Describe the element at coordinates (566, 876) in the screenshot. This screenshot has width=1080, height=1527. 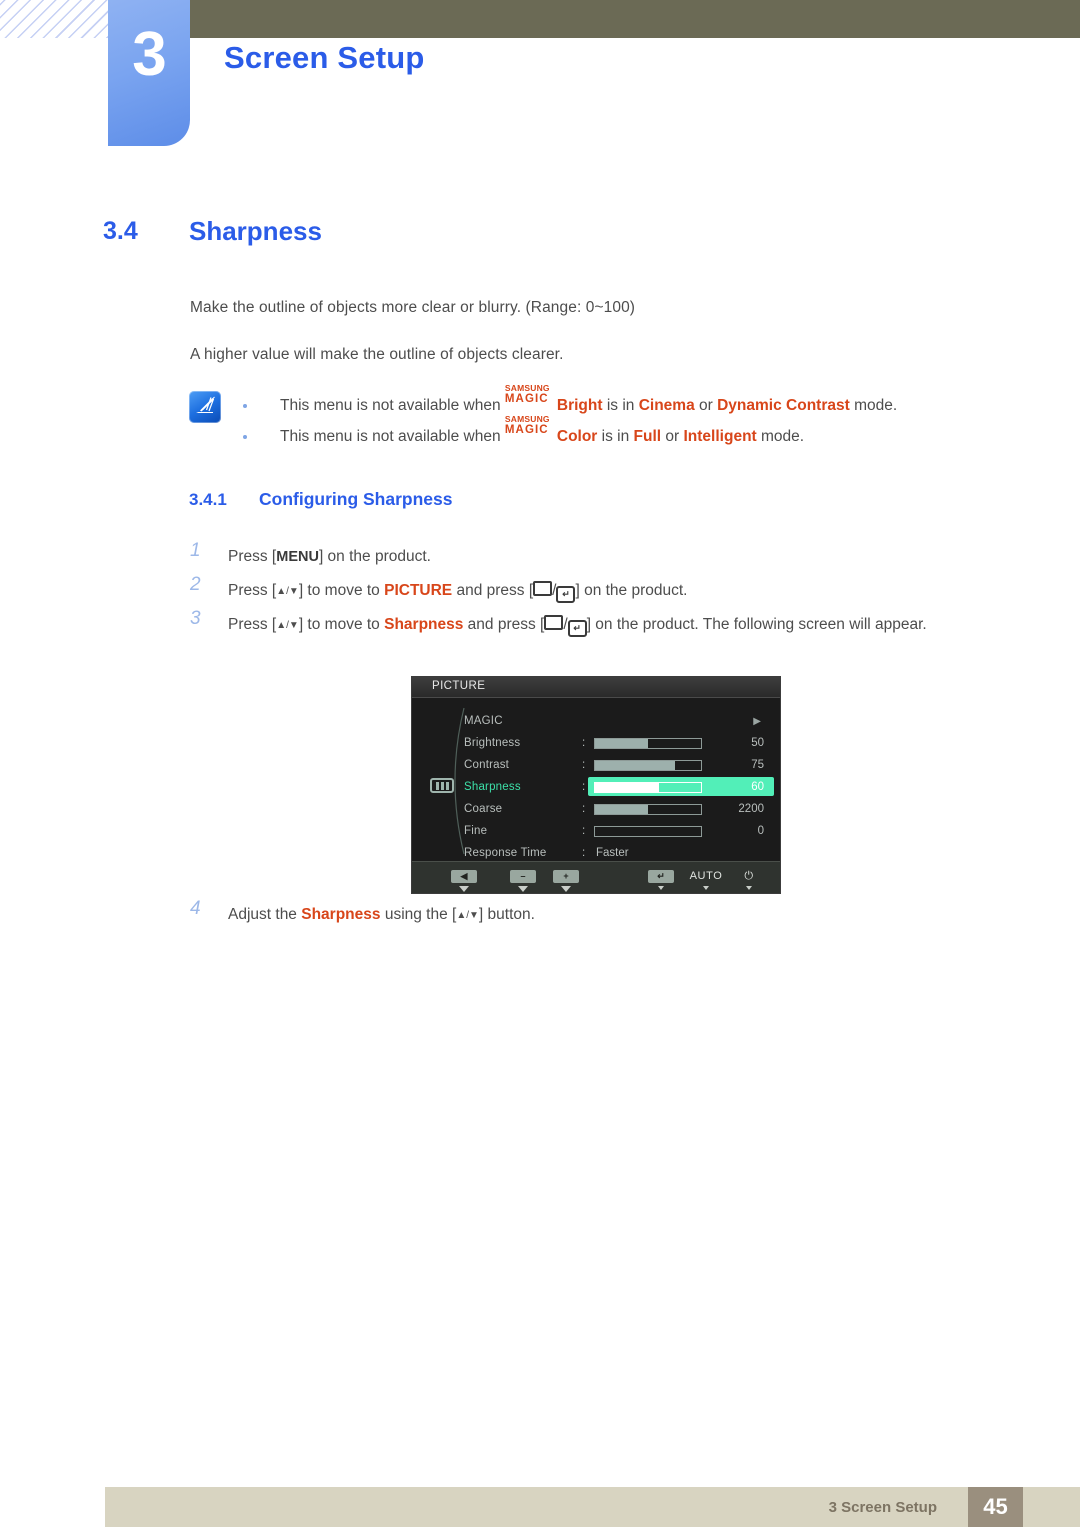
I see `plus-icon: +` at that location.